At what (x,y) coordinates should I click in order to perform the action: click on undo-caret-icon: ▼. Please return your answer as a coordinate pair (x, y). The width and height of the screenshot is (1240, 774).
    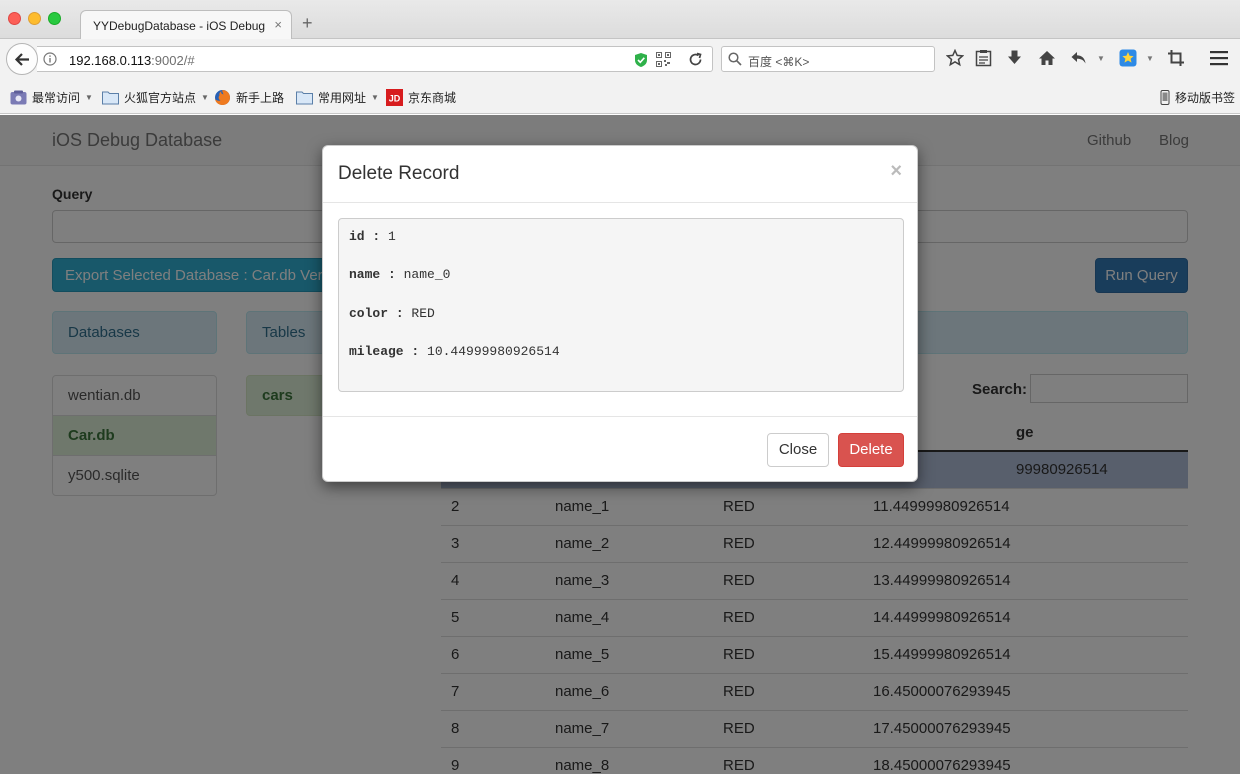
    Looking at the image, I should click on (1101, 58).